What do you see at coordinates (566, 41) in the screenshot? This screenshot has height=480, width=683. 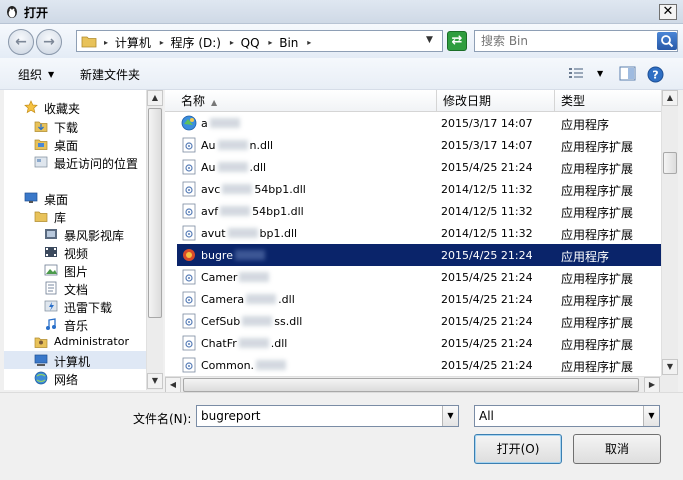 I see `search-input` at bounding box center [566, 41].